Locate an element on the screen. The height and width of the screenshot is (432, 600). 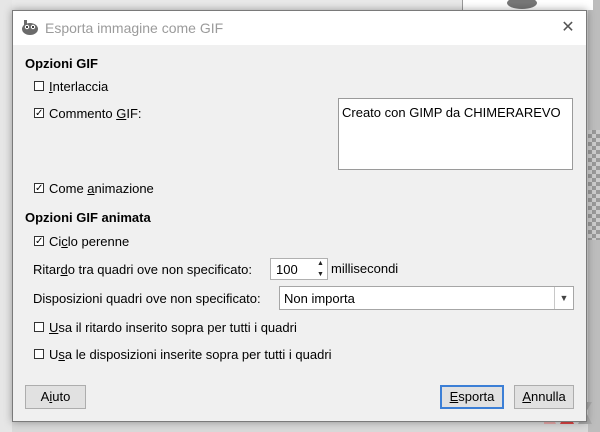
interlace-label: Interlaccia is located at coordinates (79, 86).